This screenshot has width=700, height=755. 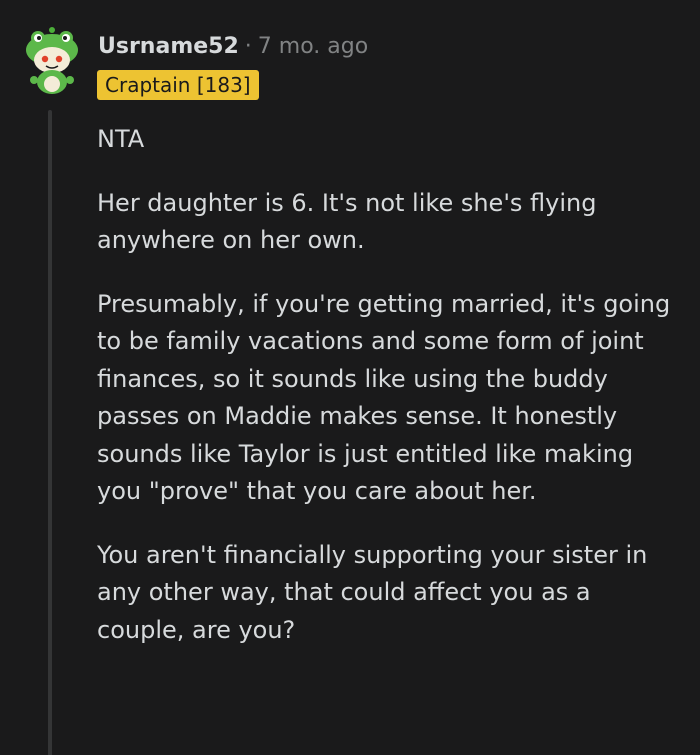 I want to click on username-link: Usrname52, so click(x=168, y=46).